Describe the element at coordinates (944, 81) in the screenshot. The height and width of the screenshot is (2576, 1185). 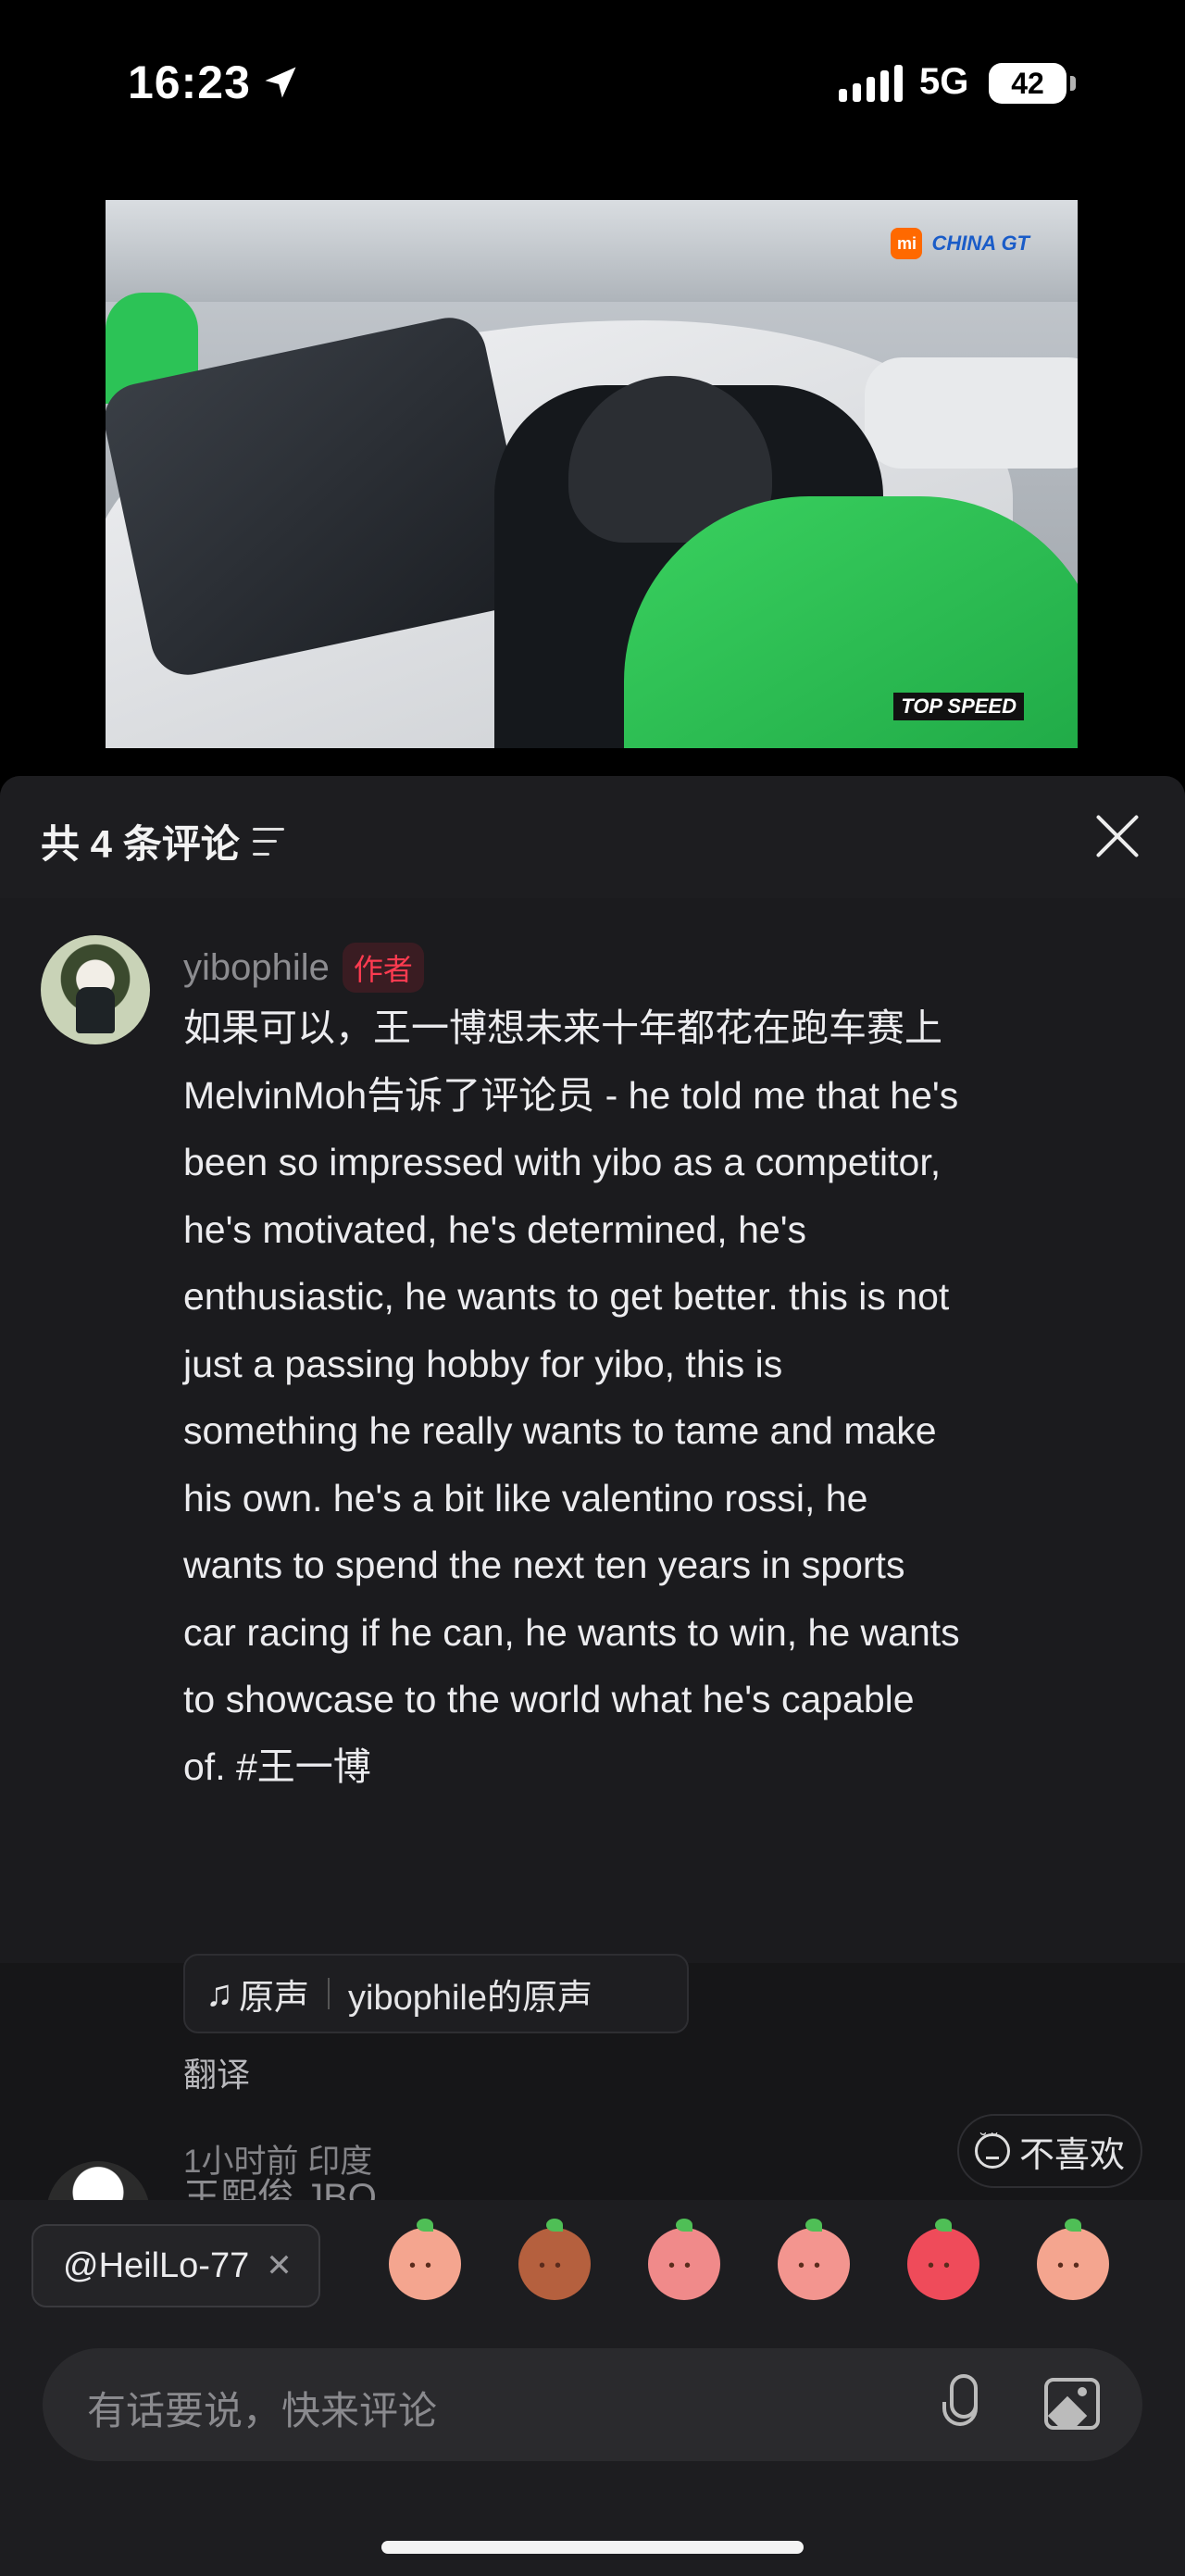
I see `network-type: 5G` at that location.